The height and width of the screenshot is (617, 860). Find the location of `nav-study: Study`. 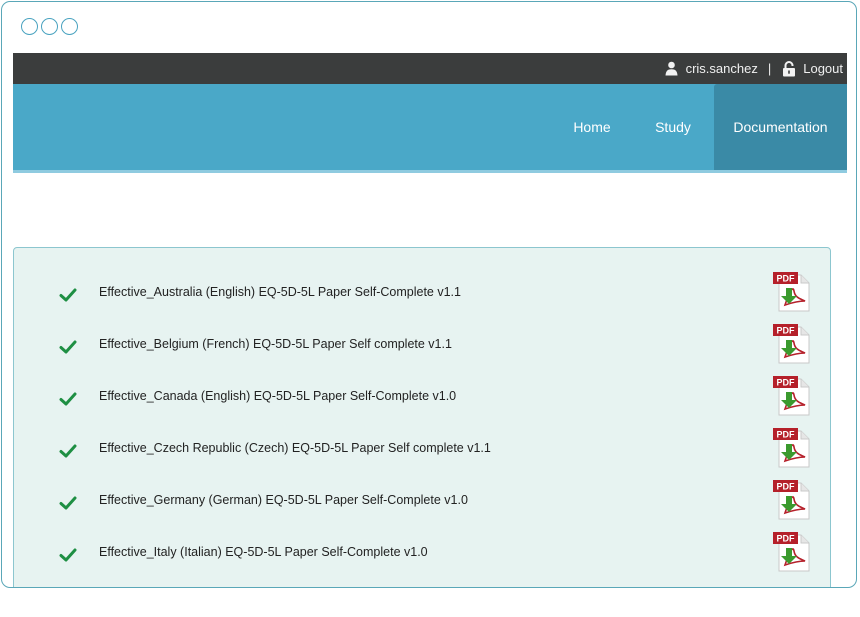

nav-study: Study is located at coordinates (673, 127).